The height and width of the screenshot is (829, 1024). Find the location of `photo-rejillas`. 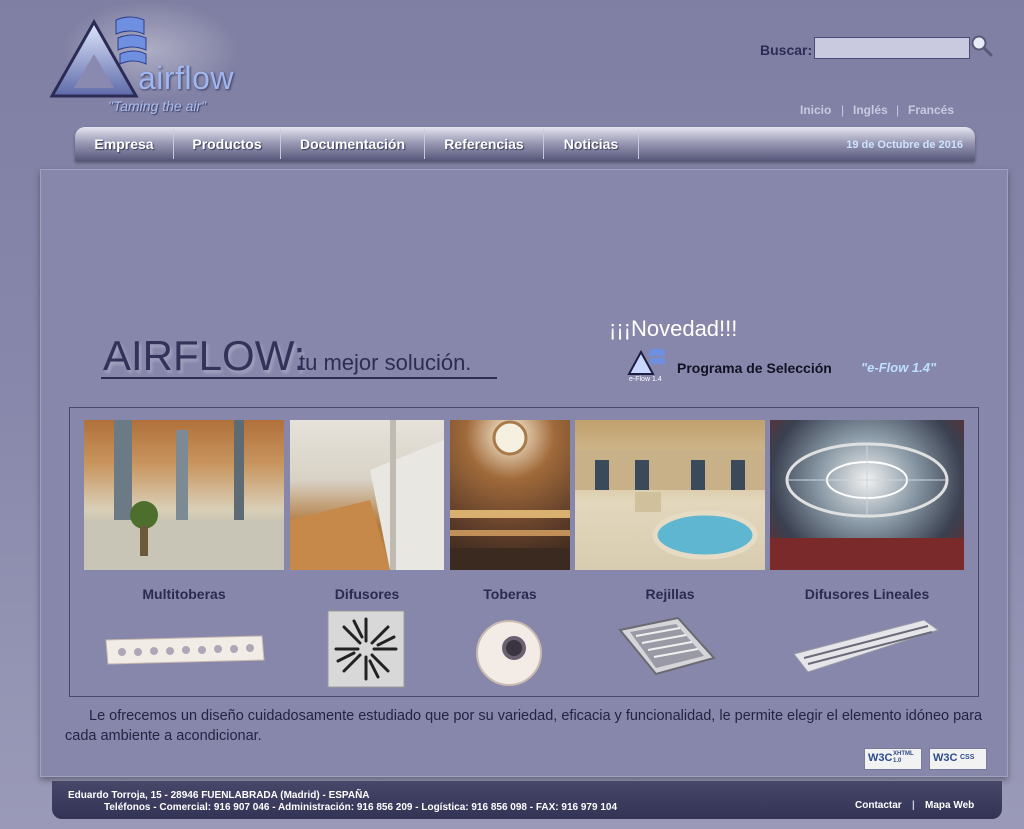

photo-rejillas is located at coordinates (670, 495).